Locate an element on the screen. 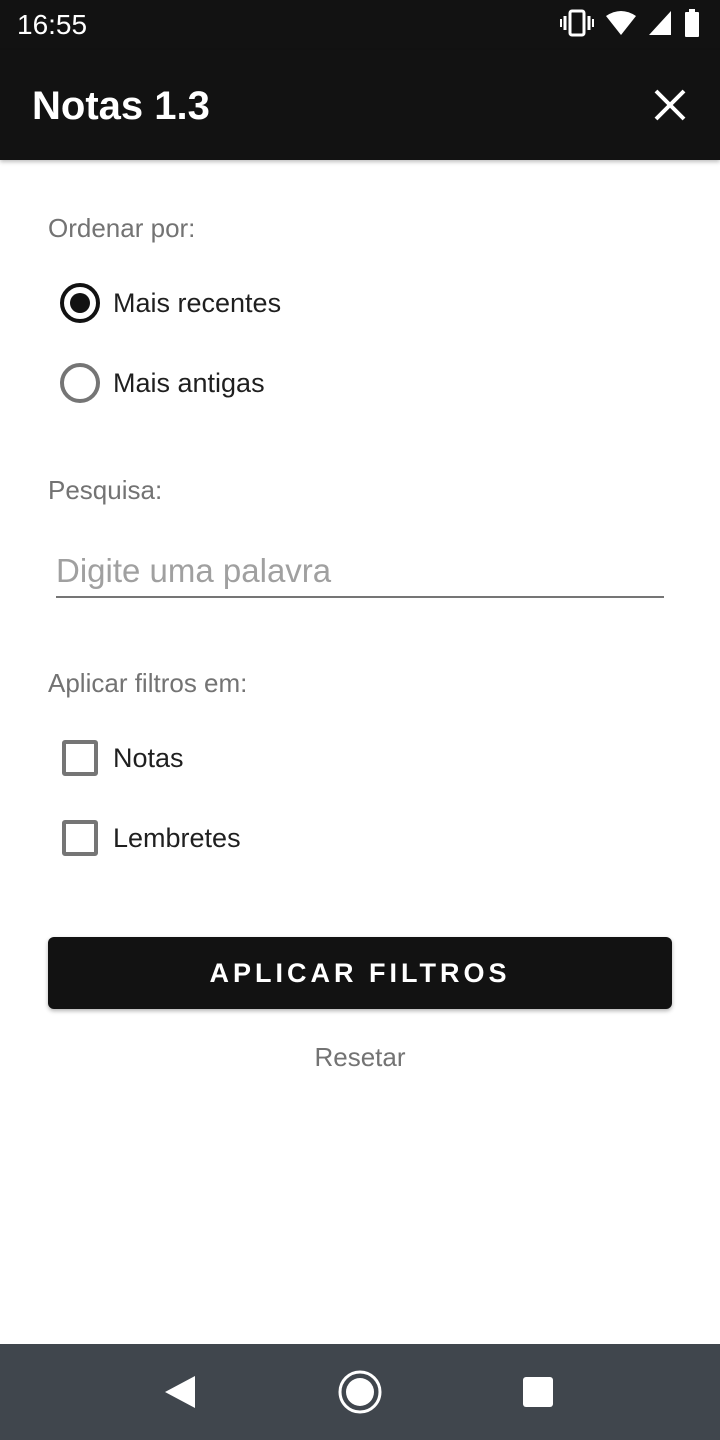  apply-filters-button: APLICAR FILTROS is located at coordinates (360, 973).